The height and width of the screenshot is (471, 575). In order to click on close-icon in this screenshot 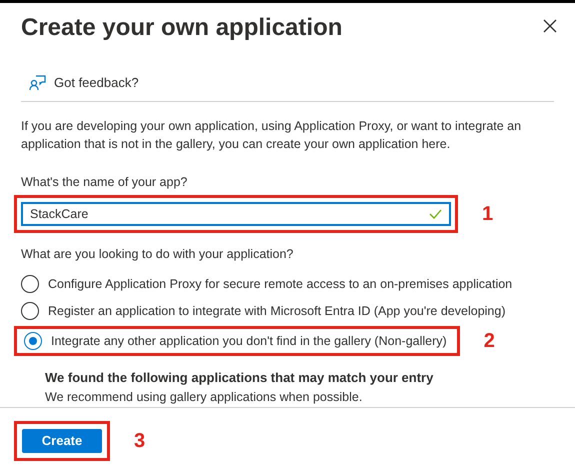, I will do `click(550, 26)`.